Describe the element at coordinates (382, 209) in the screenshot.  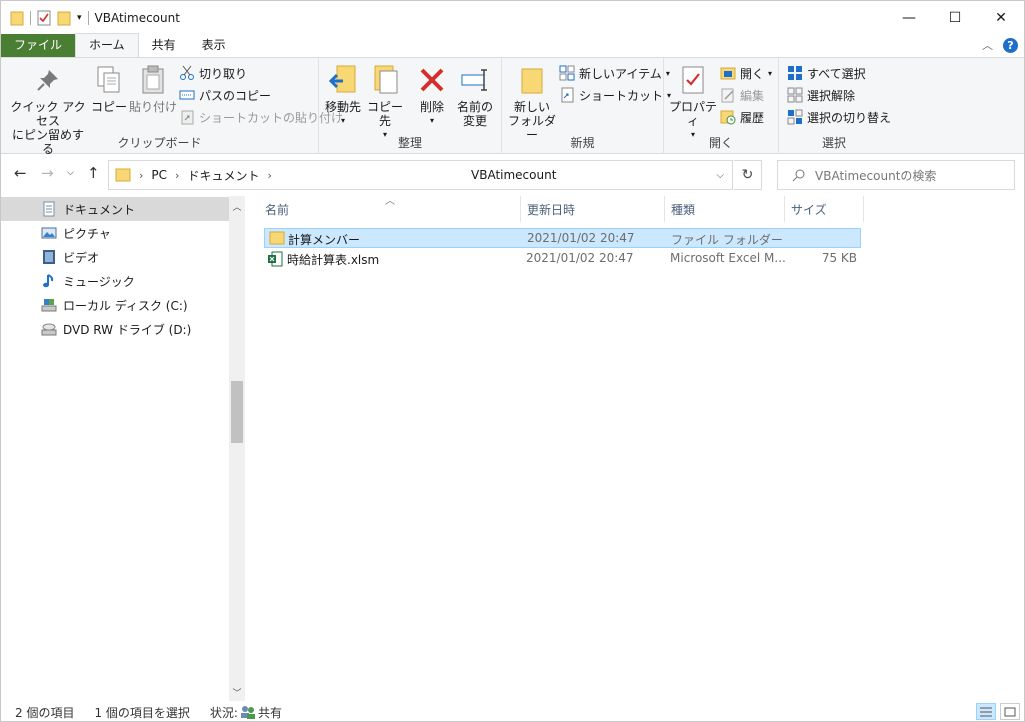
I see `column-header-name: 名前` at that location.